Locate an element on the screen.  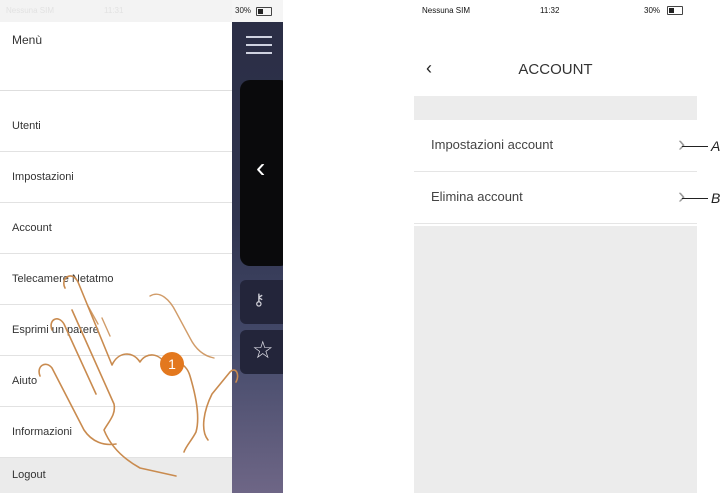
callout-line-a is located at coordinates (695, 146).